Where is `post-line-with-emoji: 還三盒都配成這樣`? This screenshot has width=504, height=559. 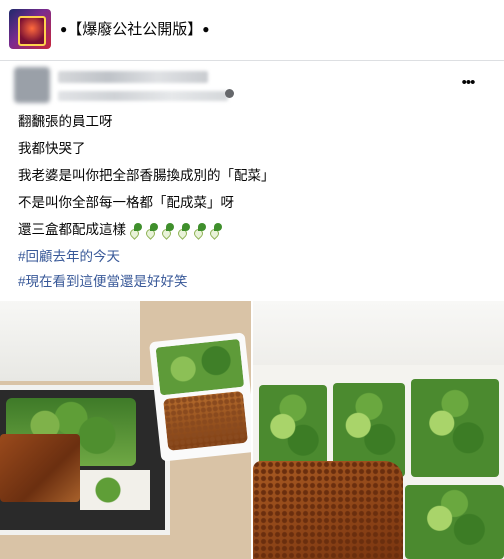
post-line-with-emoji: 還三盒都配成這樣 is located at coordinates (253, 229).